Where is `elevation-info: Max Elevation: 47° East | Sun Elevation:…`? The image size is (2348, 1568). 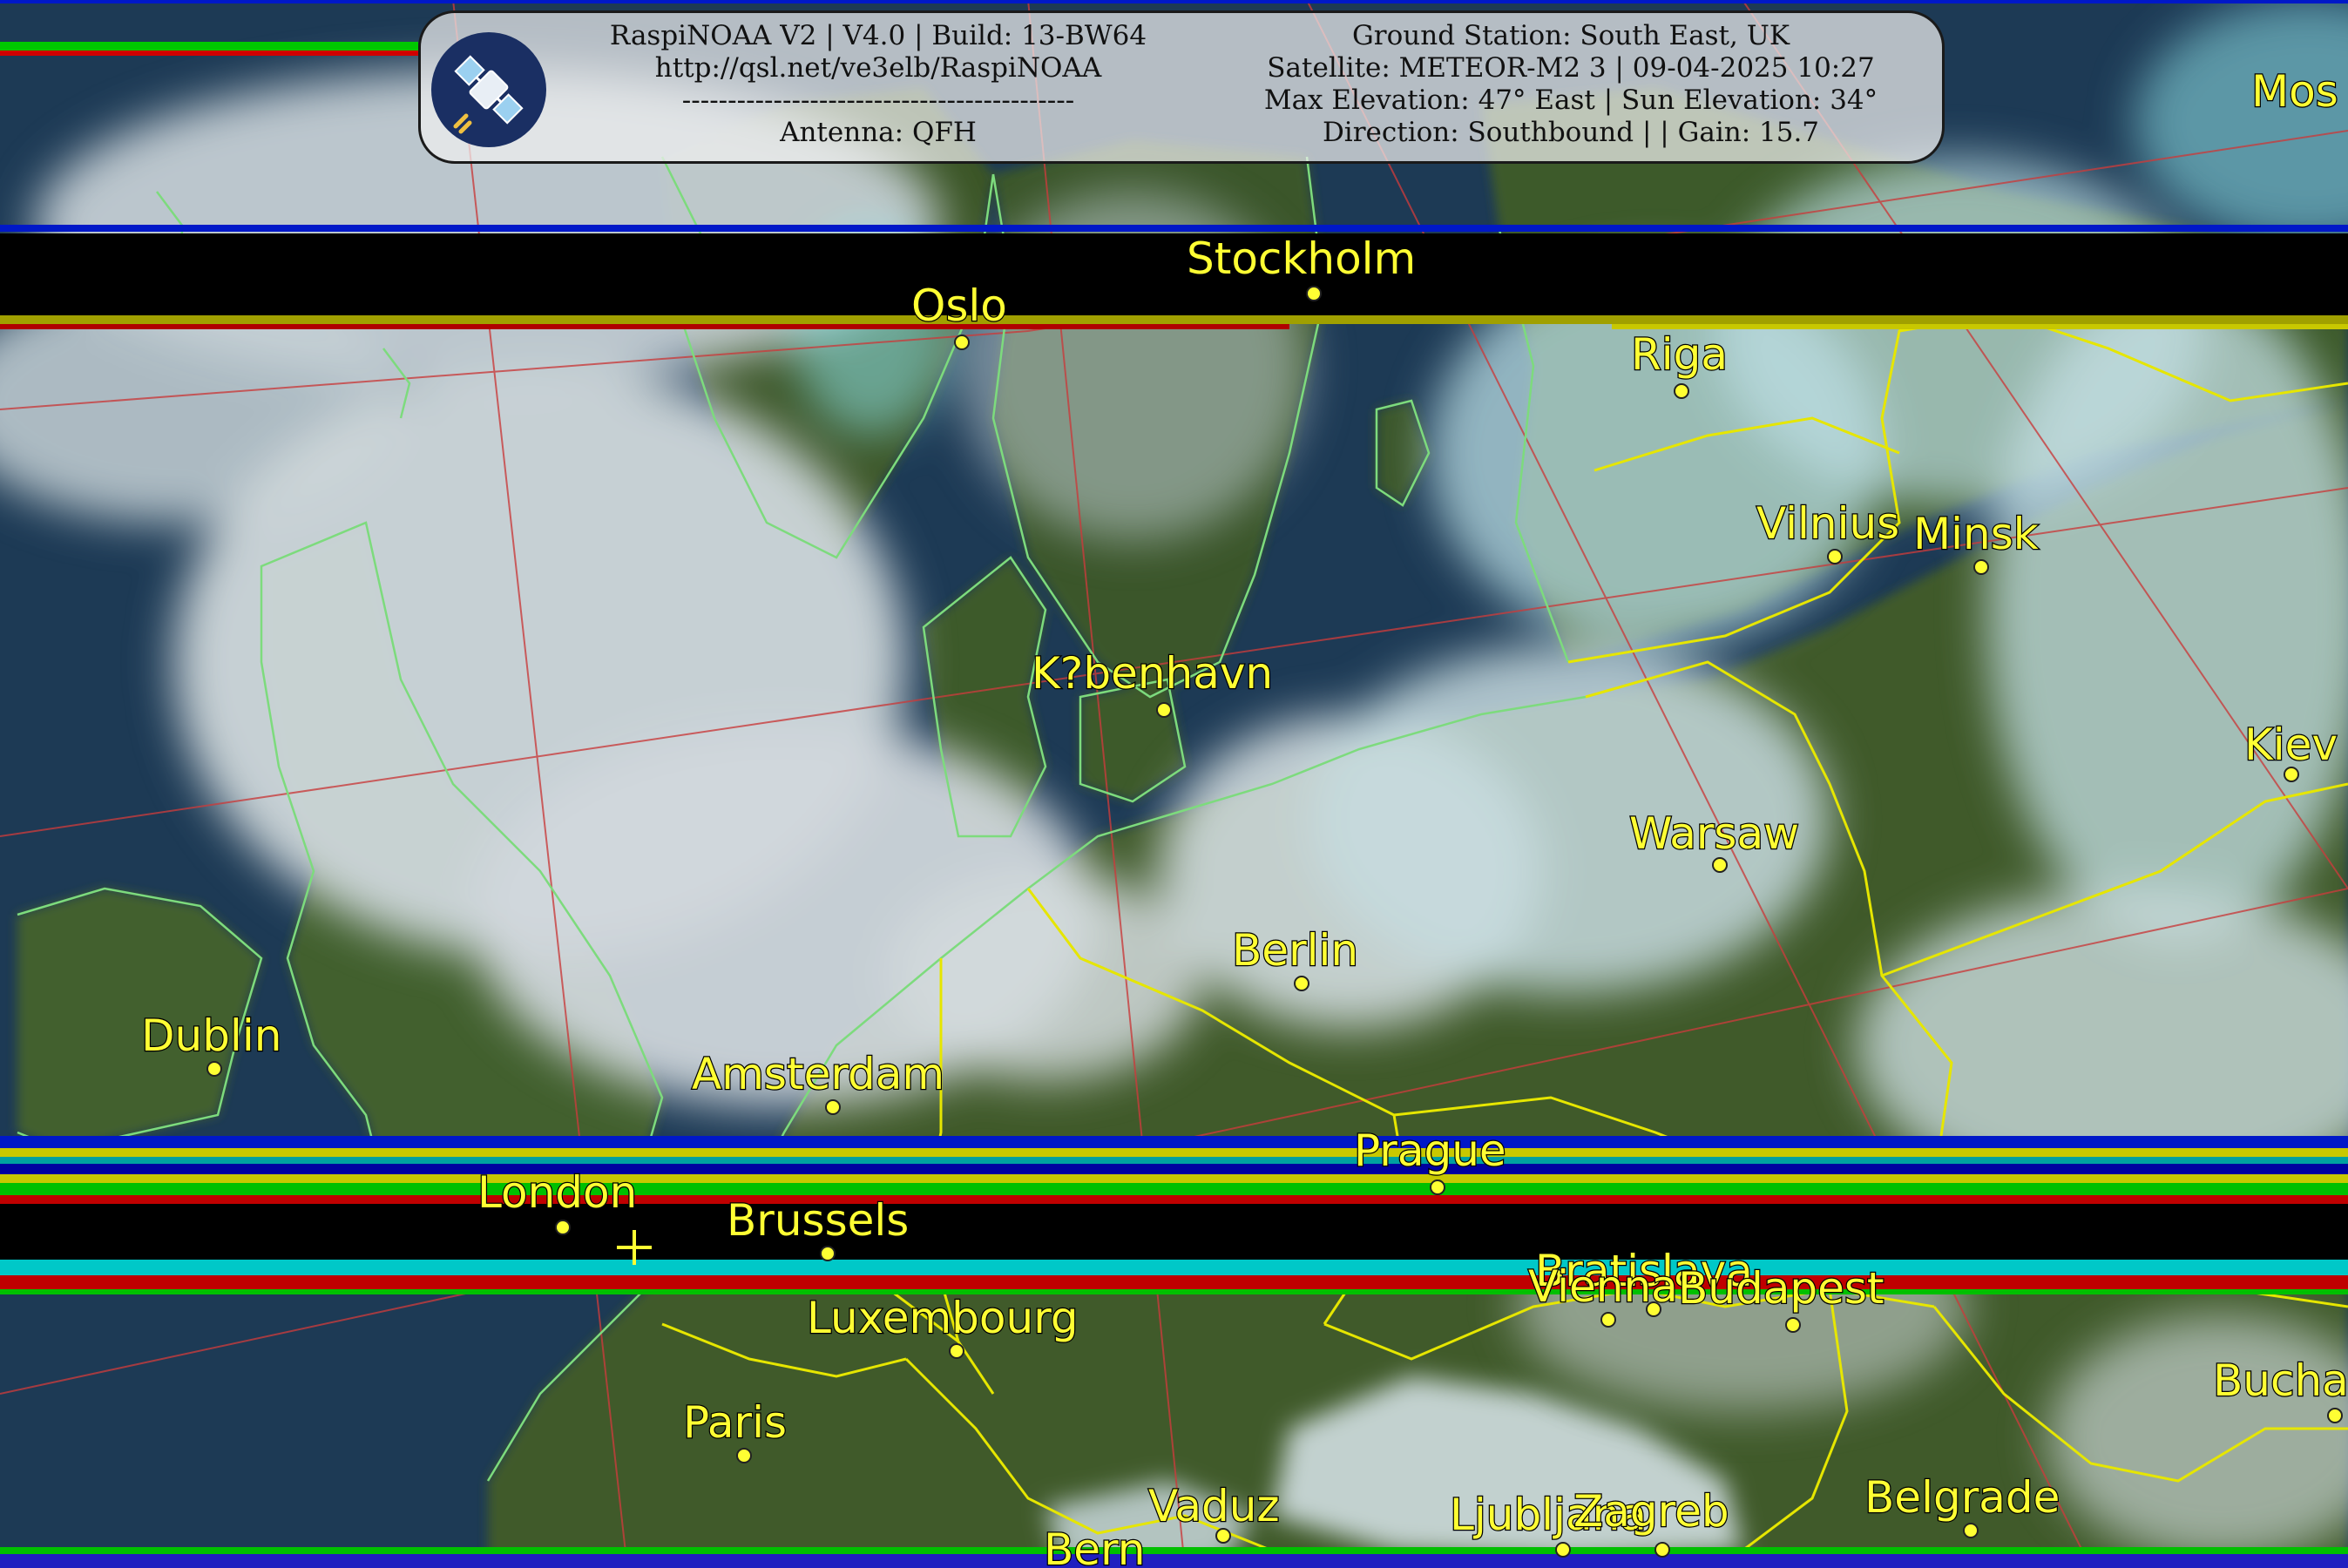
elevation-info: Max Elevation: 47° East | Sun Elevation:… is located at coordinates (1570, 100).